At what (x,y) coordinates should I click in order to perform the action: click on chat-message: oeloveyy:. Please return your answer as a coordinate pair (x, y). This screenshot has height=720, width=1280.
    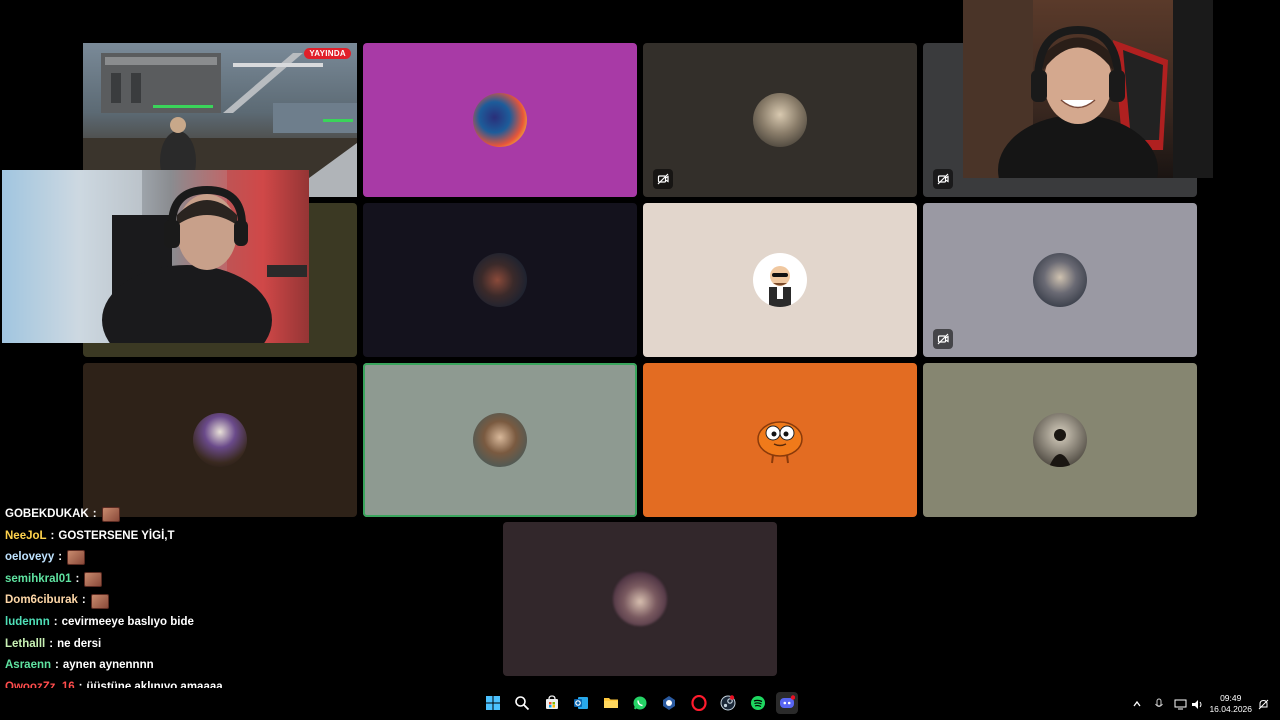
    Looking at the image, I should click on (245, 558).